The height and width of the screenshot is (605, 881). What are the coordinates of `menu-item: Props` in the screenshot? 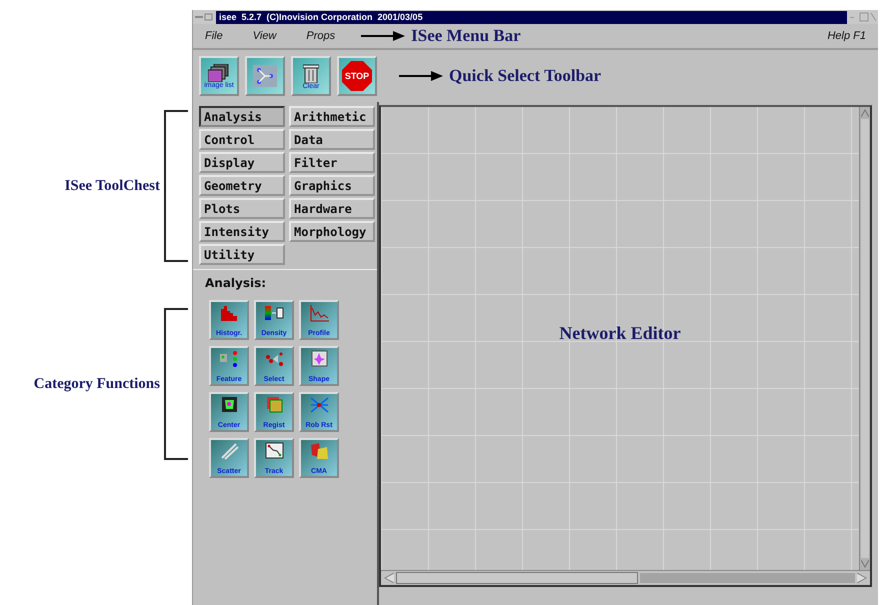 It's located at (321, 36).